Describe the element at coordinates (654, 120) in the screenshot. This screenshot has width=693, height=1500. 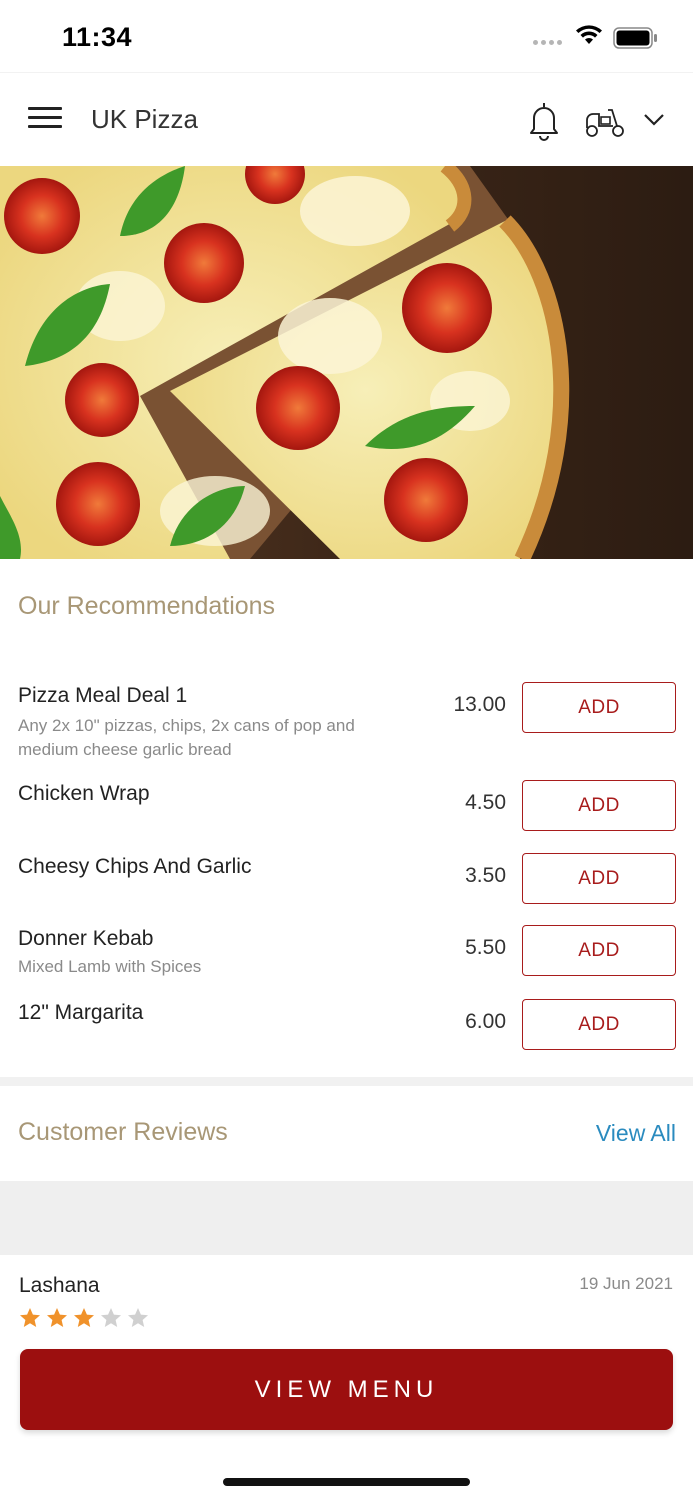
I see `chevron-down-icon` at that location.